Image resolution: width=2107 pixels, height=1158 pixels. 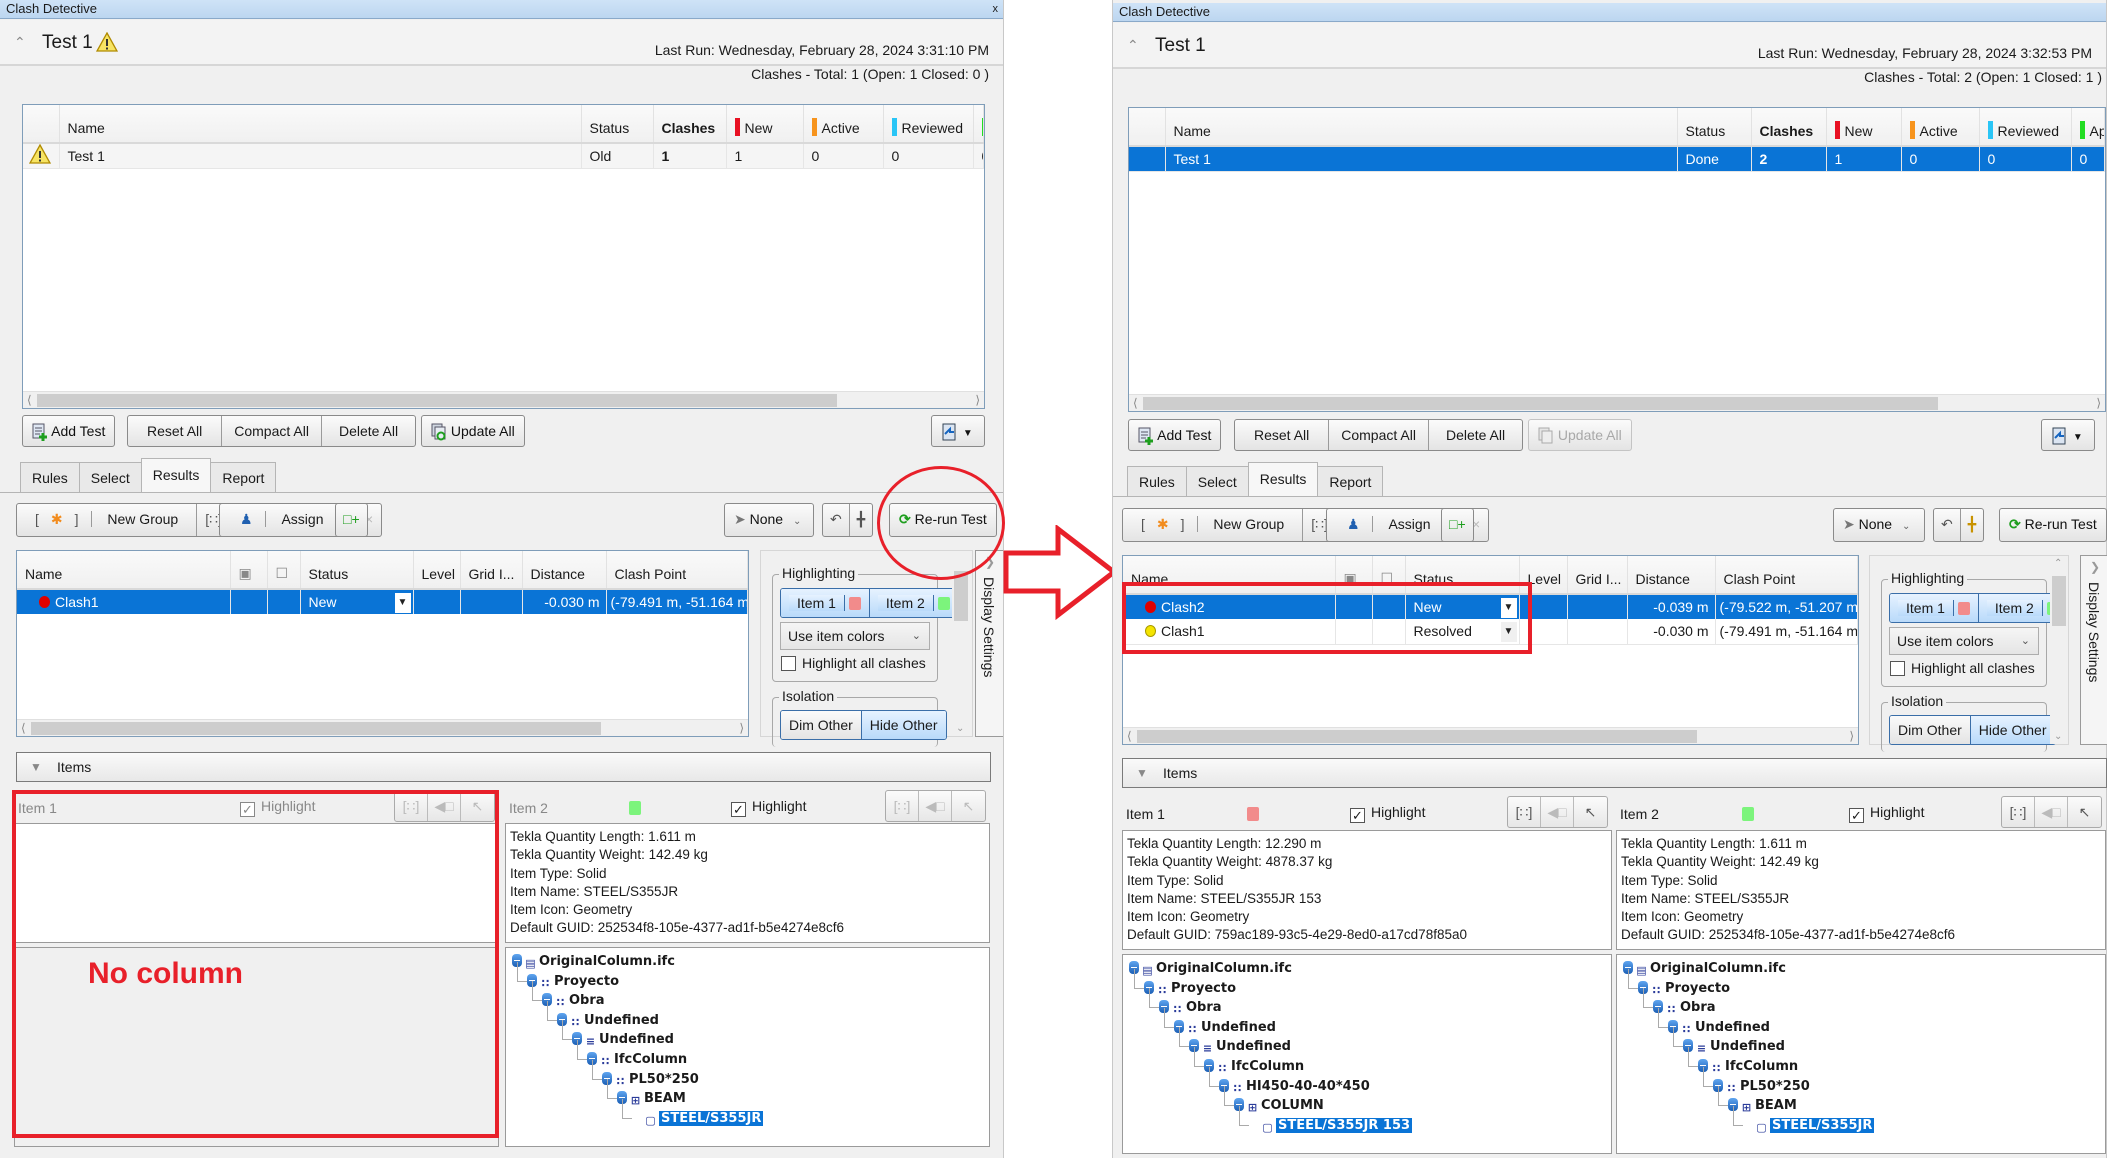 What do you see at coordinates (961, 643) in the screenshot?
I see `vertical-scrollbar: ⌄` at bounding box center [961, 643].